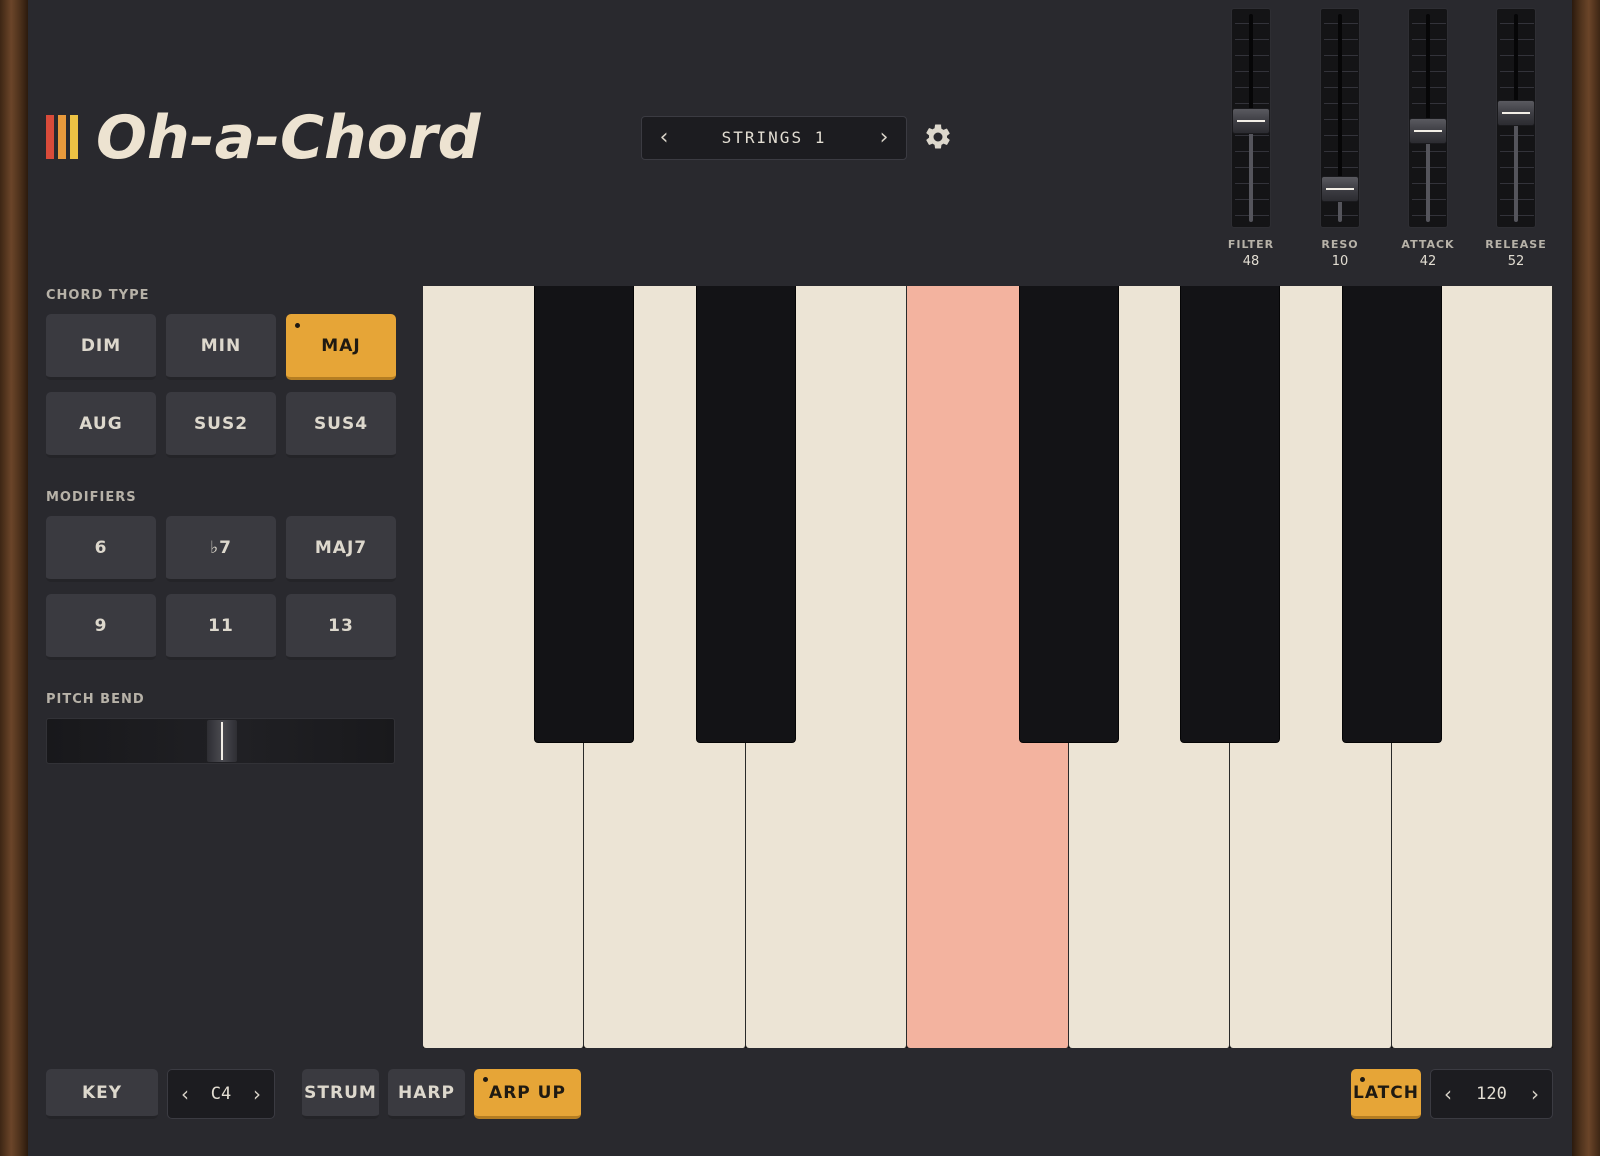 Image resolution: width=1600 pixels, height=1156 pixels. What do you see at coordinates (1428, 244) in the screenshot?
I see `fader-label: ATTACK` at bounding box center [1428, 244].